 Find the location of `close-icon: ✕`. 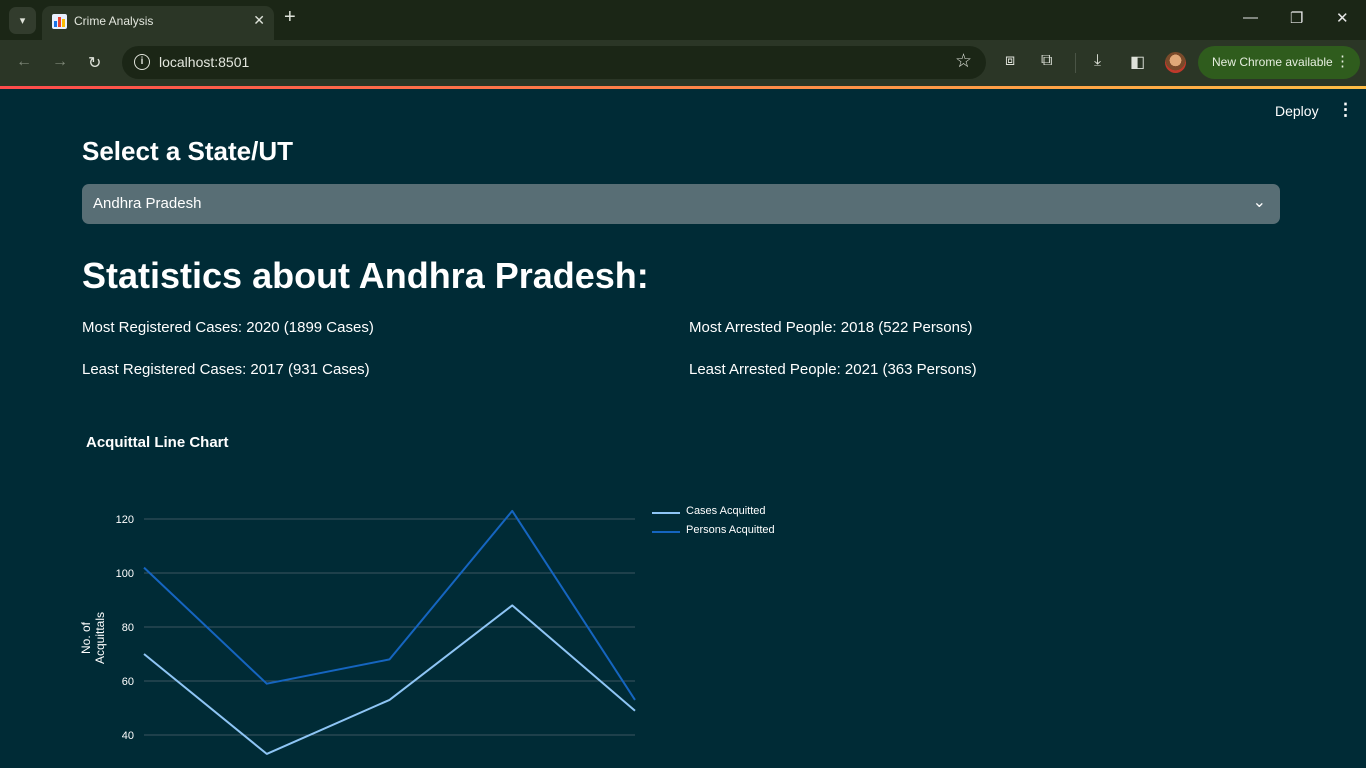

close-icon: ✕ is located at coordinates (259, 20).